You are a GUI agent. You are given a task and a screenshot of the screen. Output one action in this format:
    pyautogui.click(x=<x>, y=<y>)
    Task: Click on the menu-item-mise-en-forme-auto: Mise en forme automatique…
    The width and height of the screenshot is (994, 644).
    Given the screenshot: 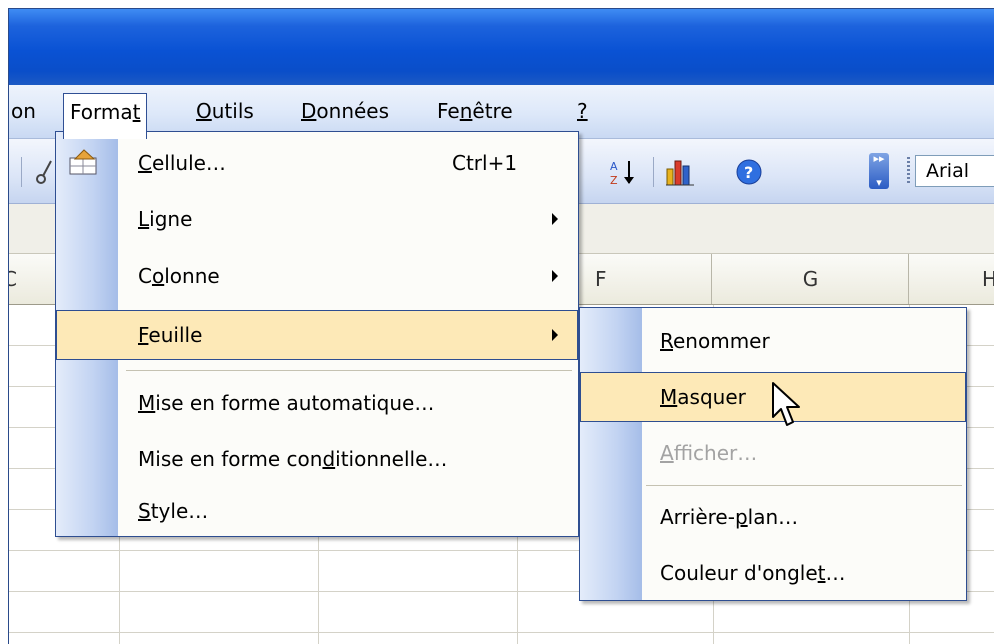 What is the action you would take?
    pyautogui.click(x=317, y=403)
    